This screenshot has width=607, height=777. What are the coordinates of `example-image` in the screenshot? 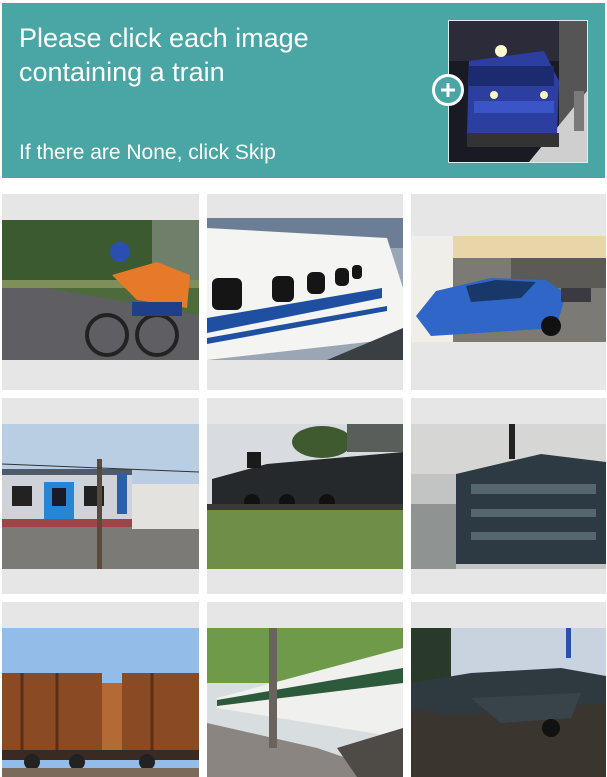 It's located at (518, 91).